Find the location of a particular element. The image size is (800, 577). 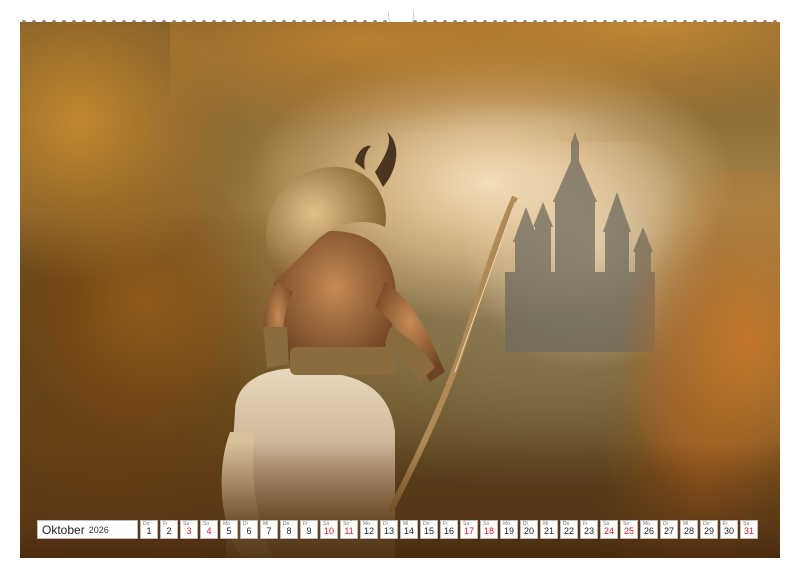

calendar-day-cell: Mi 14 is located at coordinates (409, 529).